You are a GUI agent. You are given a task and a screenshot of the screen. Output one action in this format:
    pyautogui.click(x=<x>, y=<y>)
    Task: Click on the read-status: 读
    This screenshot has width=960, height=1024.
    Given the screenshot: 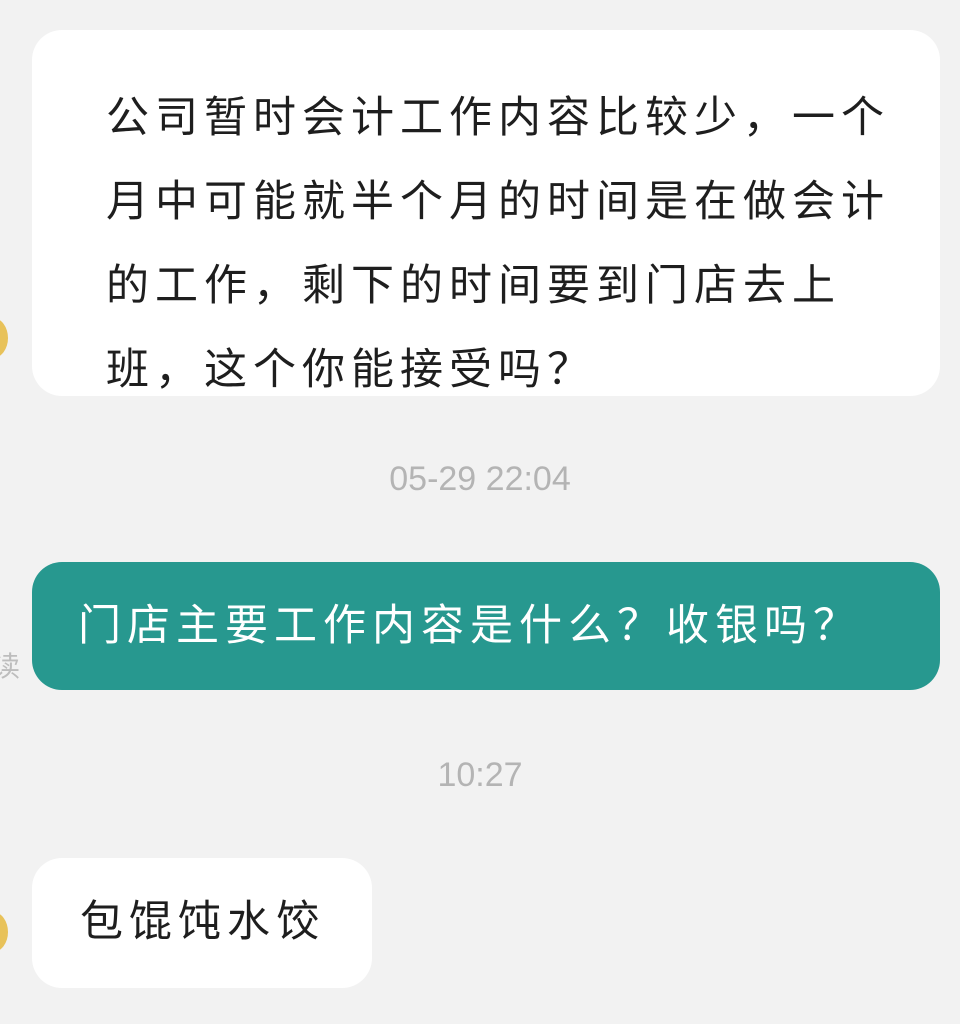 What is the action you would take?
    pyautogui.click(x=10, y=666)
    